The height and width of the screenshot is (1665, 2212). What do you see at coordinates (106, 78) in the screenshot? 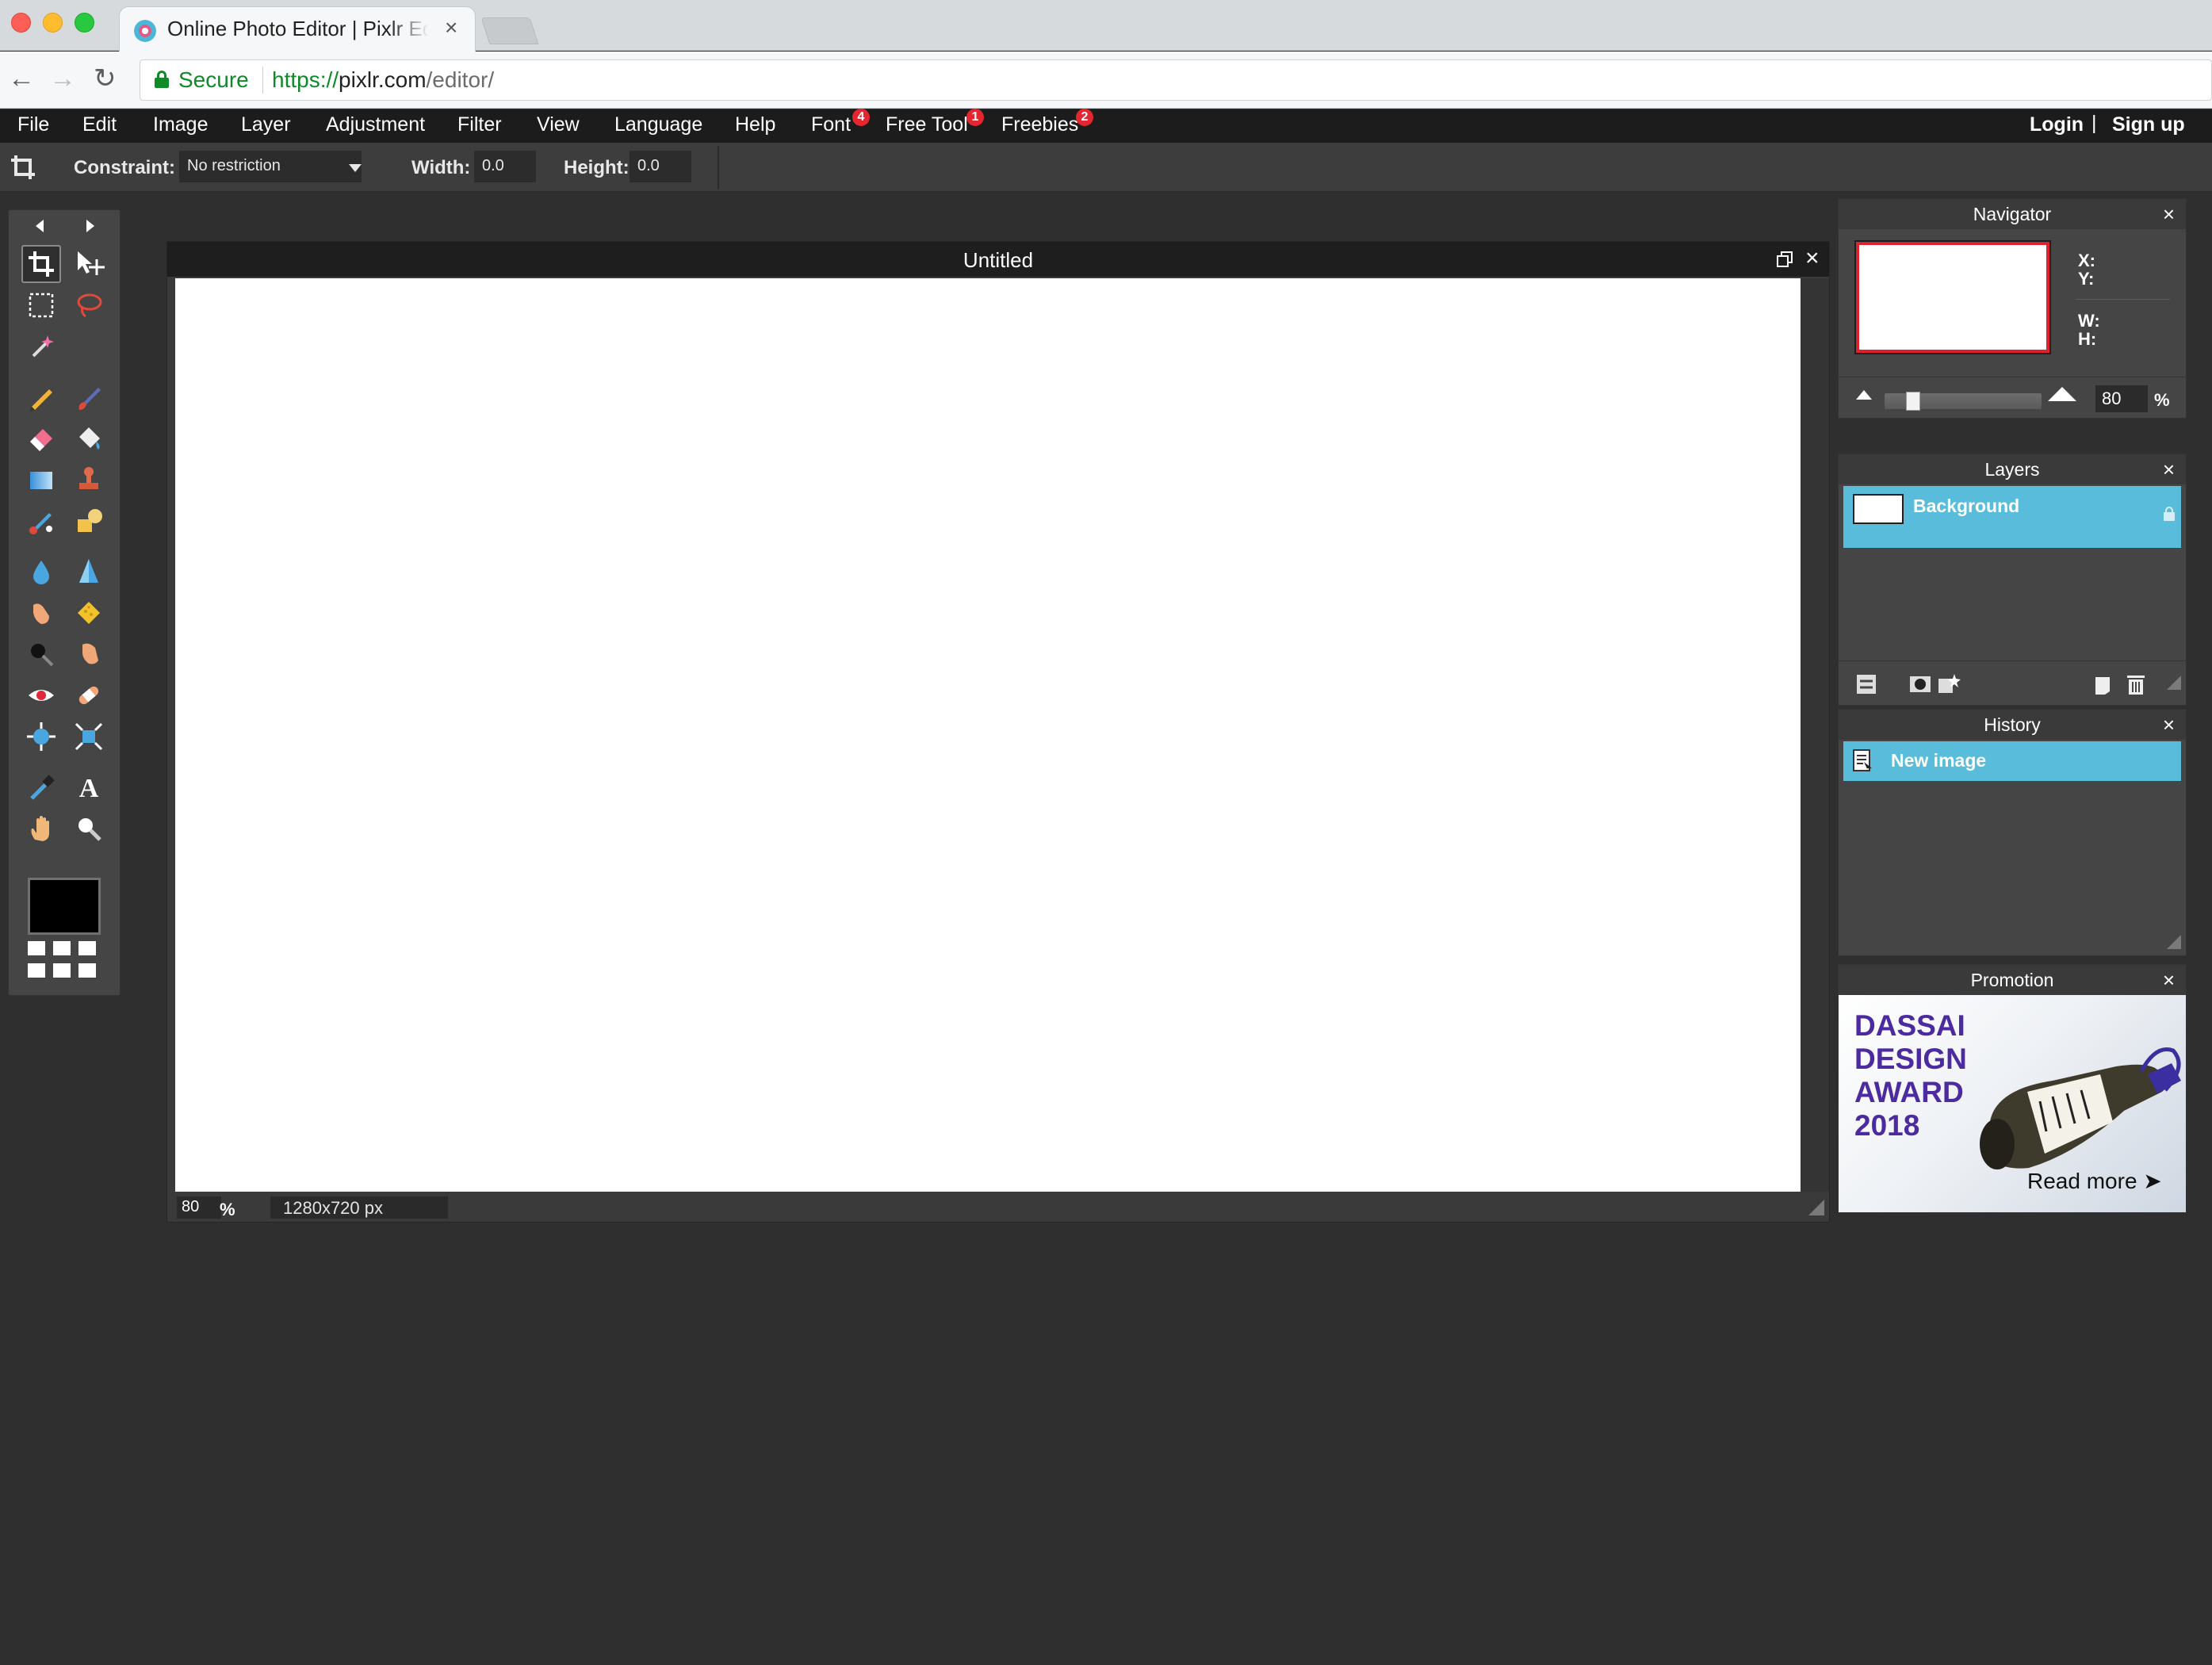
I see `reload-icon: ↻` at bounding box center [106, 78].